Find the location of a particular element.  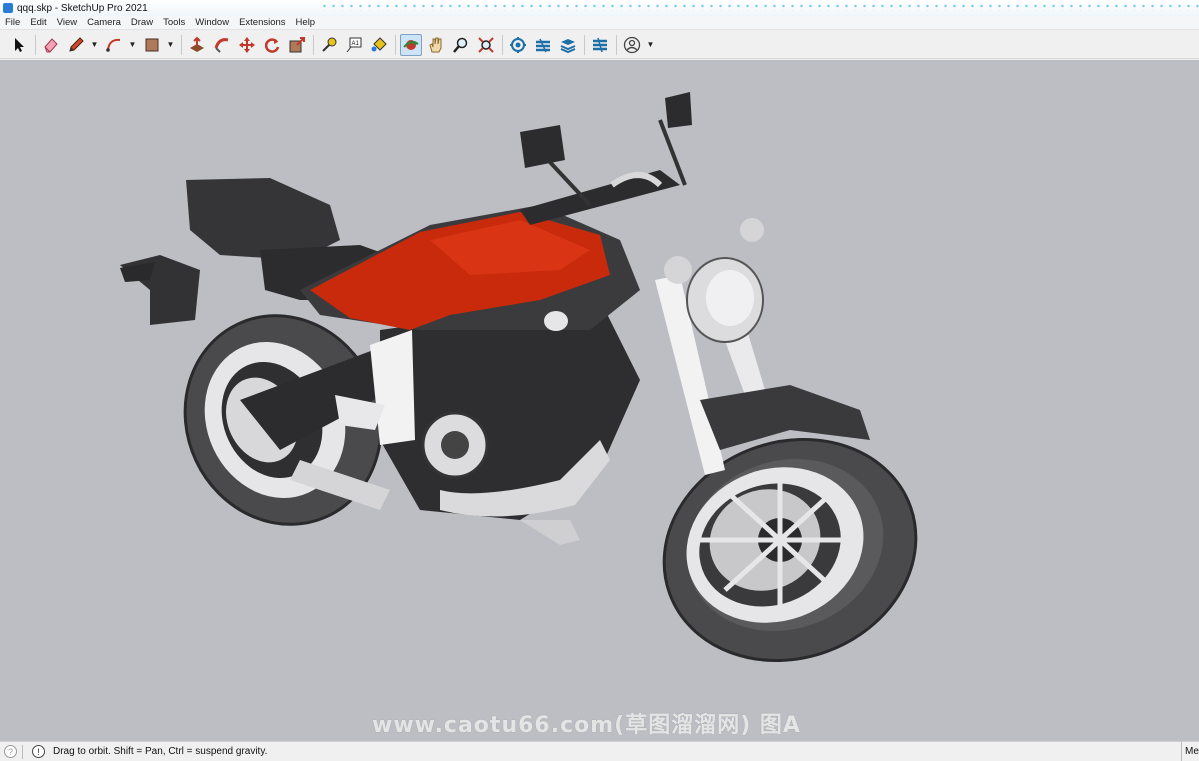

front-wheel is located at coordinates (790, 550).